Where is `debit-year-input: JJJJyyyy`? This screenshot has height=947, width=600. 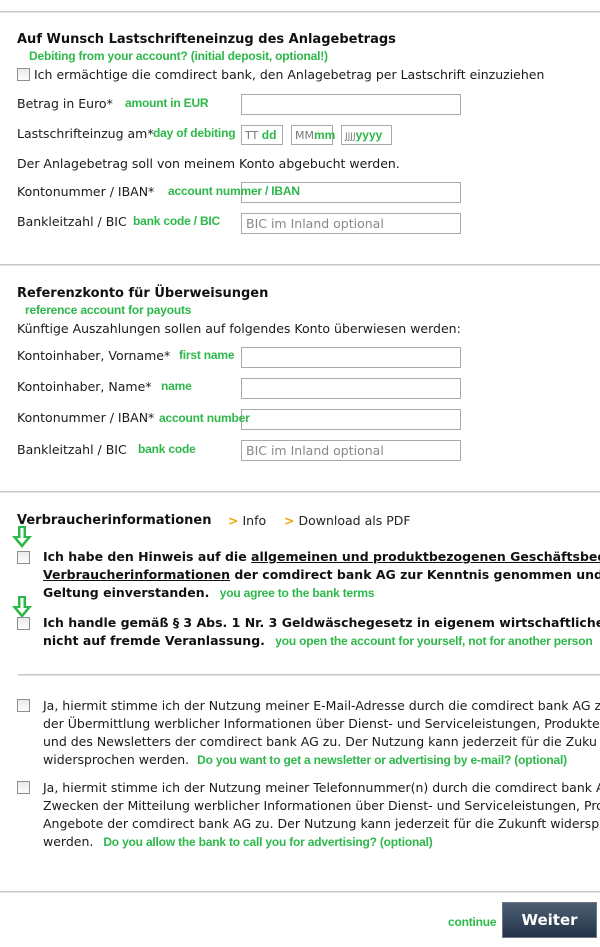 debit-year-input: JJJJyyyy is located at coordinates (366, 135).